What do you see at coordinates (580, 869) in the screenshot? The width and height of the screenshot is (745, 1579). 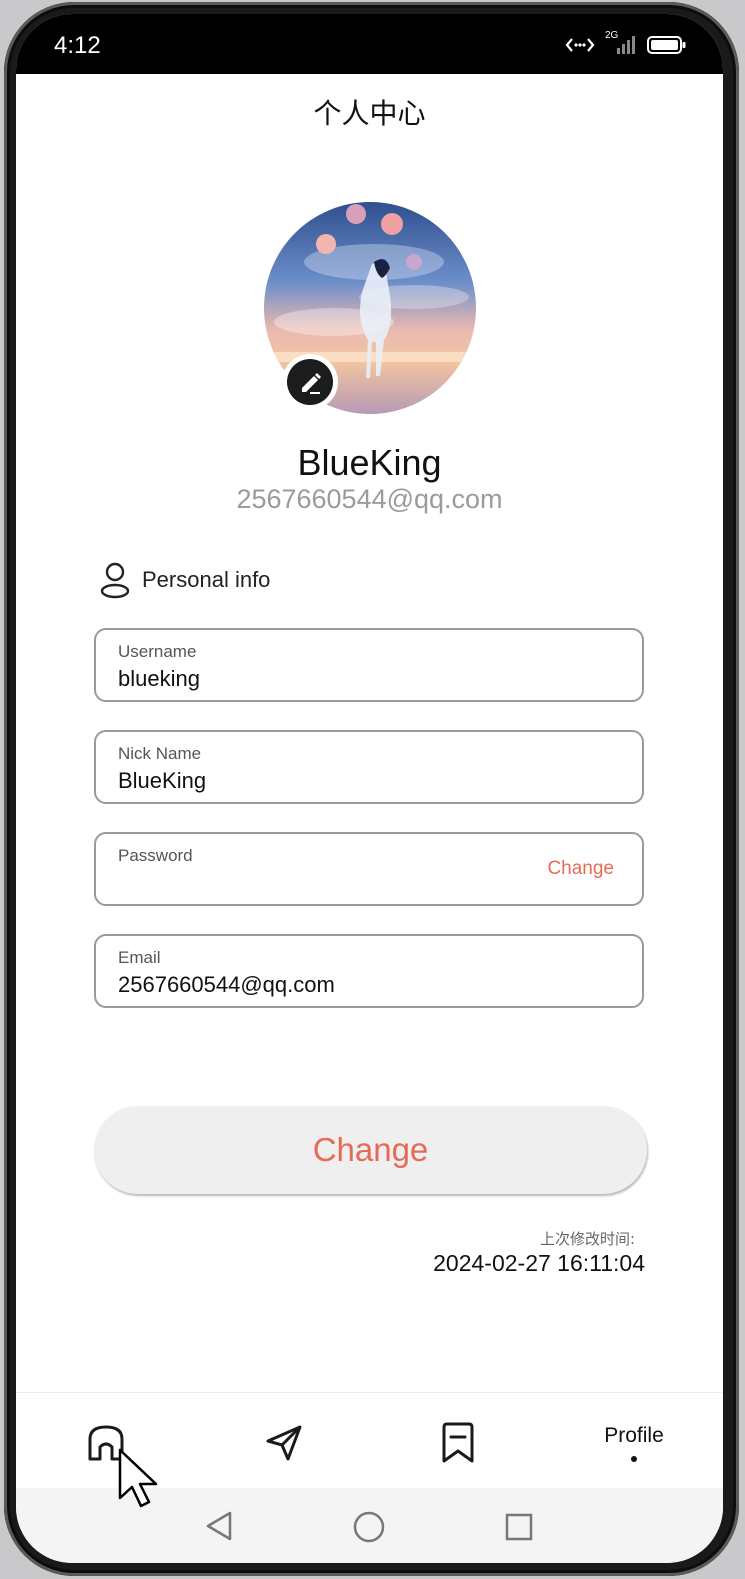 I see `change-password-link: Change` at bounding box center [580, 869].